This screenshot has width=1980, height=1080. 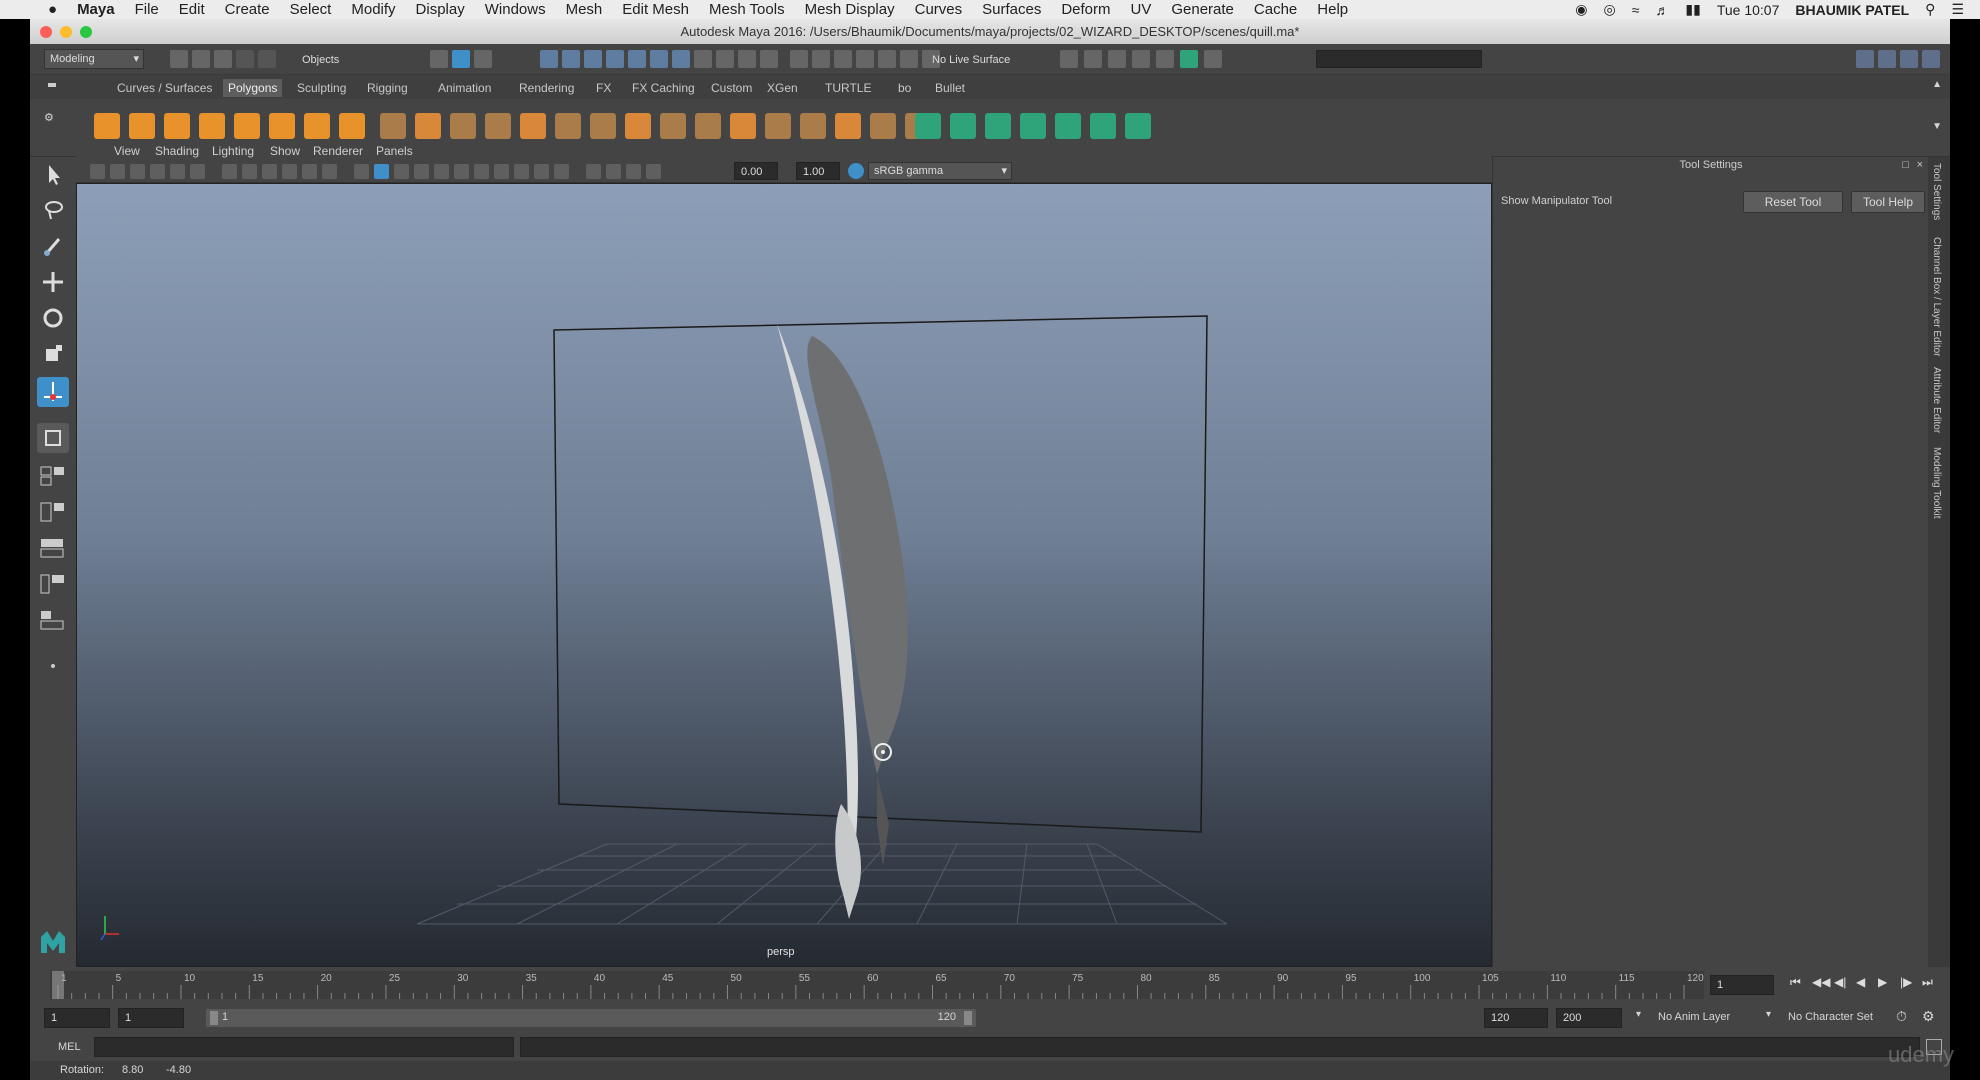 I want to click on hypershade-icon, so click(x=1165, y=59).